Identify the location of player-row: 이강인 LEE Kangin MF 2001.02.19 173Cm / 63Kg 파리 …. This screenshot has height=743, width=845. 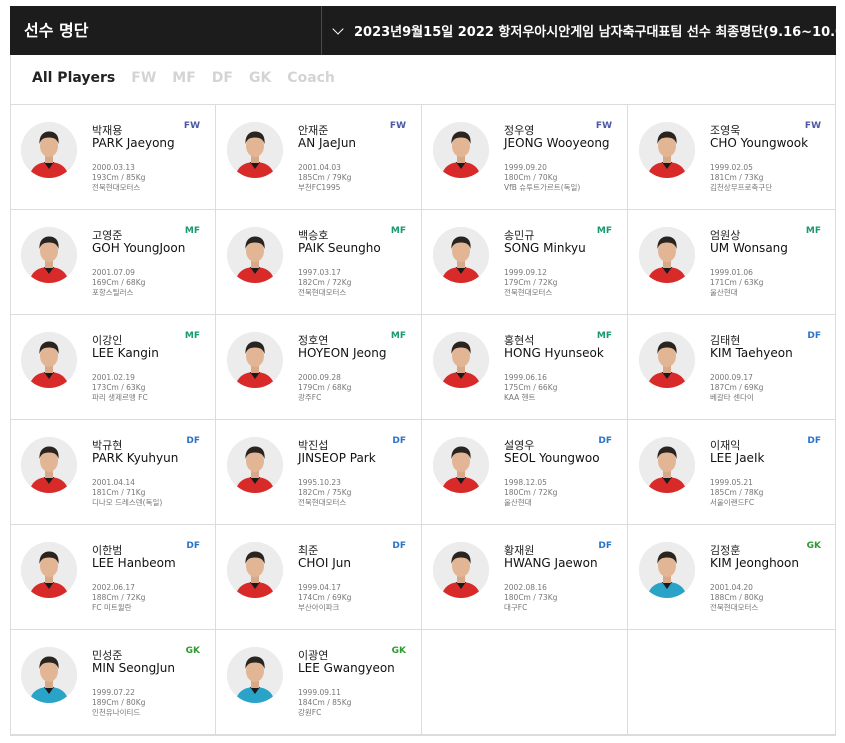
(423, 367).